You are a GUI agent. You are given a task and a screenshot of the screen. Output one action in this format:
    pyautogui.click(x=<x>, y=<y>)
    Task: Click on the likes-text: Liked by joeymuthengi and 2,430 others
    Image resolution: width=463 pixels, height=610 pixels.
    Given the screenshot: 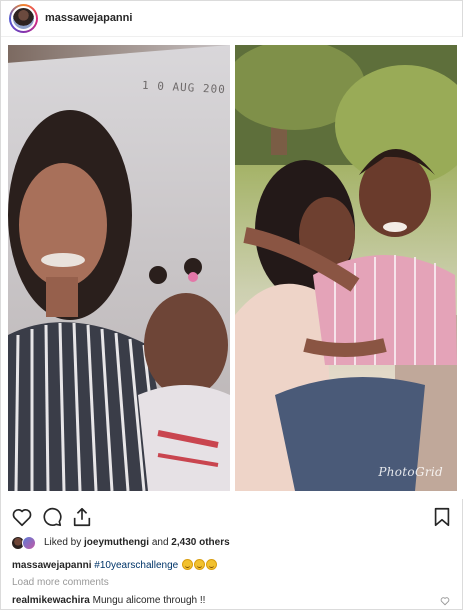 What is the action you would take?
    pyautogui.click(x=137, y=542)
    